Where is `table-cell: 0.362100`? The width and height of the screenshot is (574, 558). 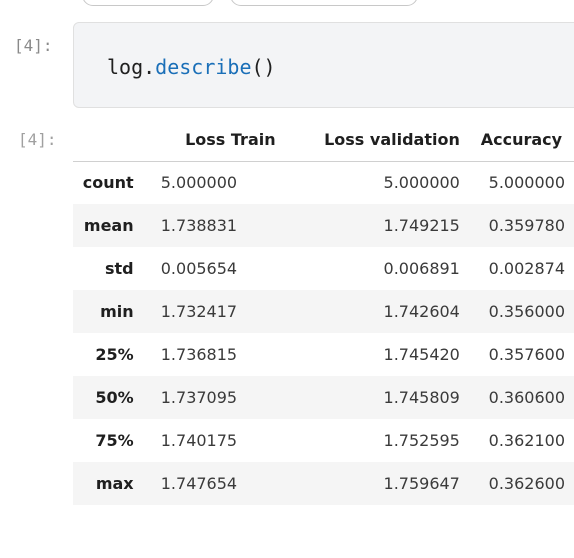 table-cell: 0.362100 is located at coordinates (526, 440).